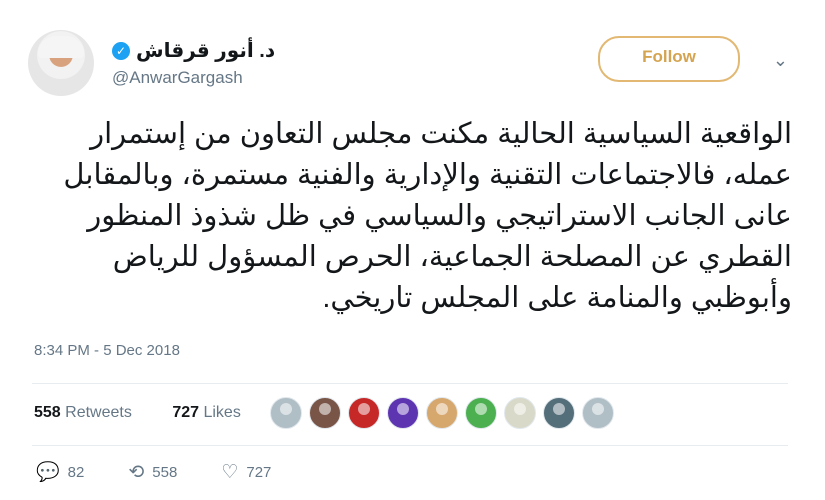 This screenshot has width=825, height=500. I want to click on chevron-down-icon: ⌄, so click(780, 60).